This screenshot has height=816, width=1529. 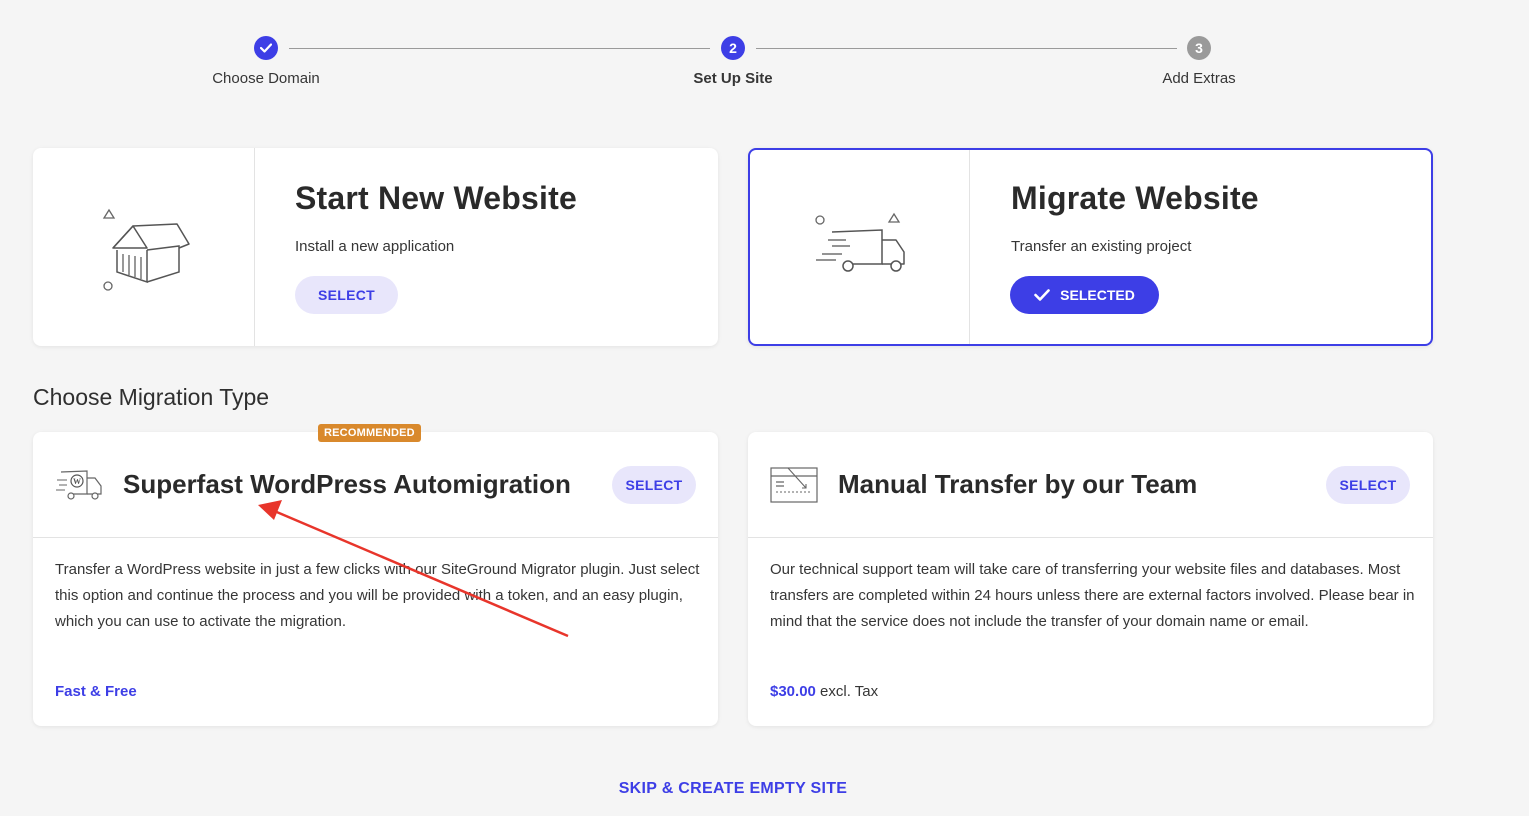 I want to click on svg-text: W, so click(x=77, y=481).